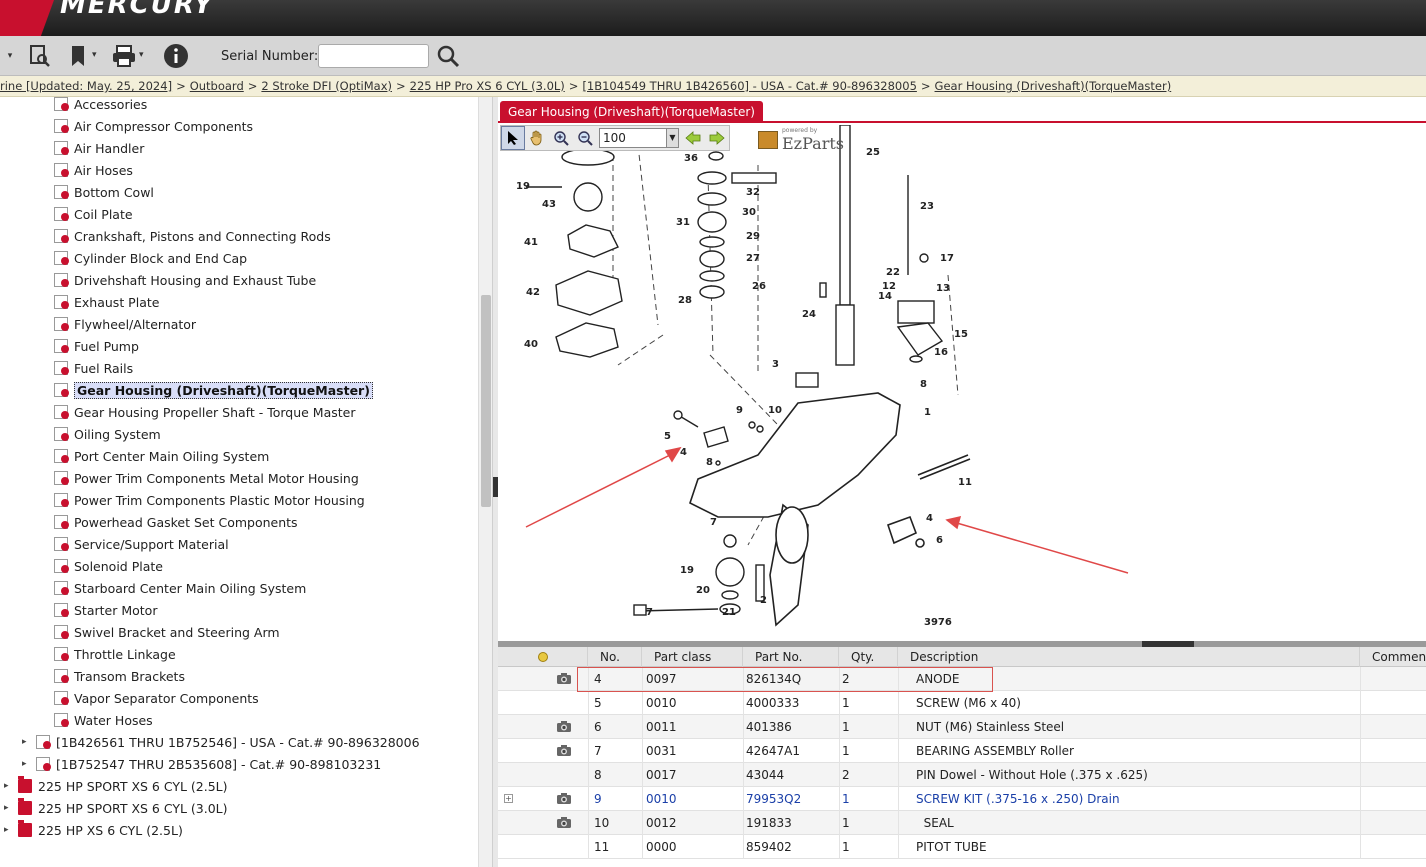 This screenshot has height=867, width=1426. I want to click on zoom-out-icon, so click(585, 138).